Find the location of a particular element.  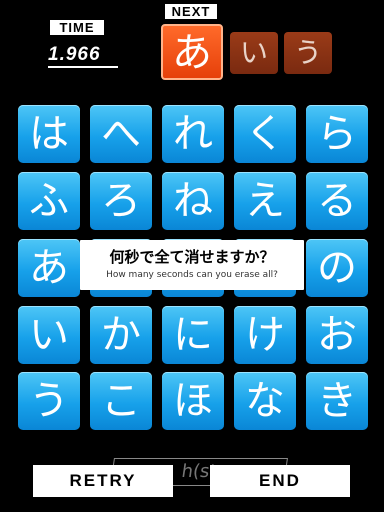

dialog-question-en: How many seconds can you erase all? is located at coordinates (192, 275).